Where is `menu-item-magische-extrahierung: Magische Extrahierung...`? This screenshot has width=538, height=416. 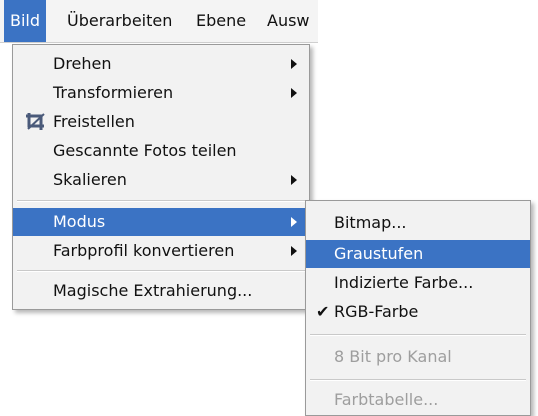
menu-item-magische-extrahierung: Magische Extrahierung... is located at coordinates (161, 291).